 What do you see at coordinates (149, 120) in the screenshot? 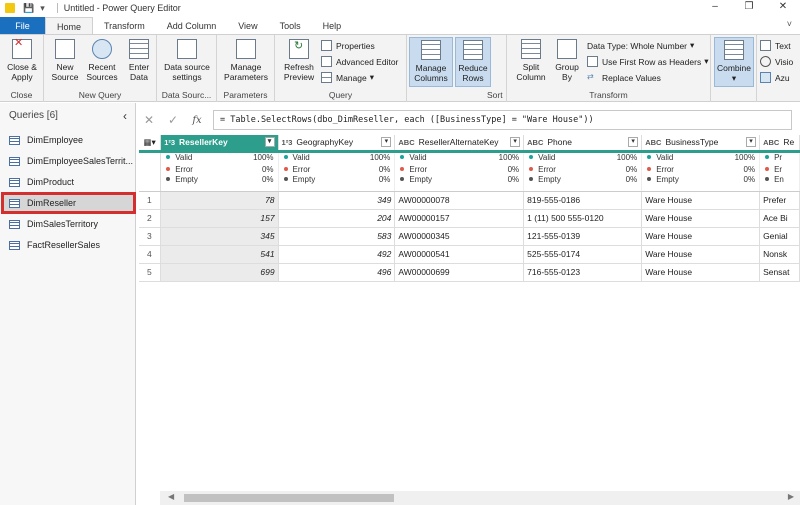
I see `cancel-formula-icon: ✕` at bounding box center [149, 120].